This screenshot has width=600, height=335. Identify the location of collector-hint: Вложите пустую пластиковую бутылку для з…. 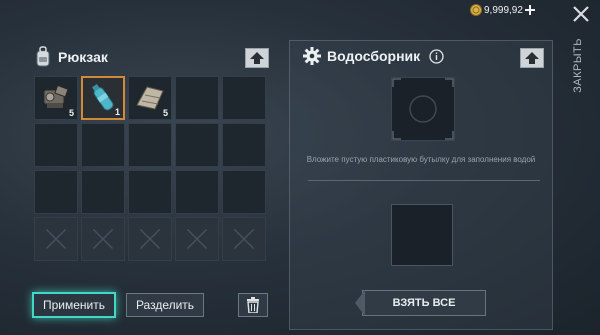
(421, 159).